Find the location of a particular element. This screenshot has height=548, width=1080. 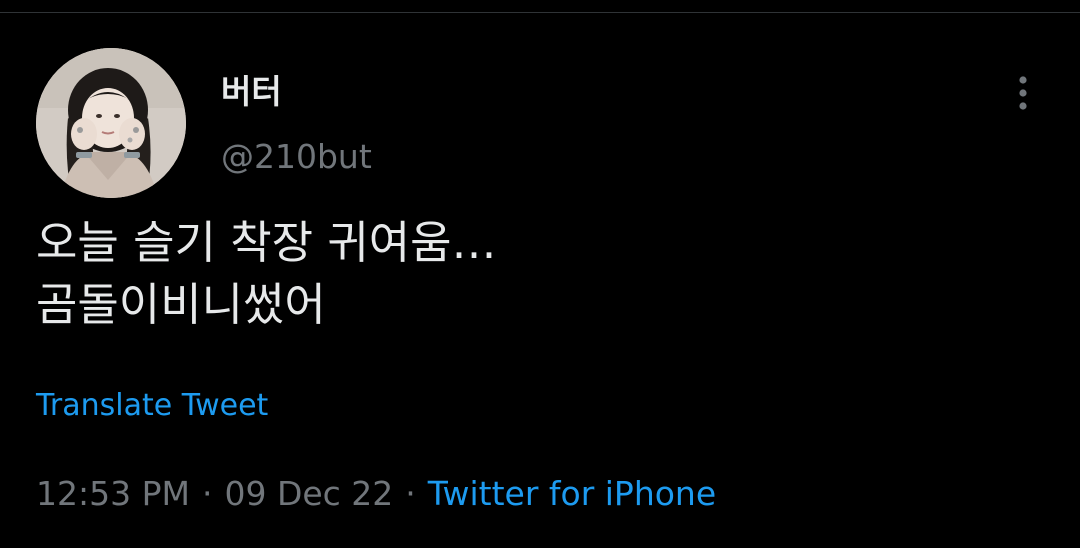

translate-tweet-link: Translate Tweet is located at coordinates (152, 406).